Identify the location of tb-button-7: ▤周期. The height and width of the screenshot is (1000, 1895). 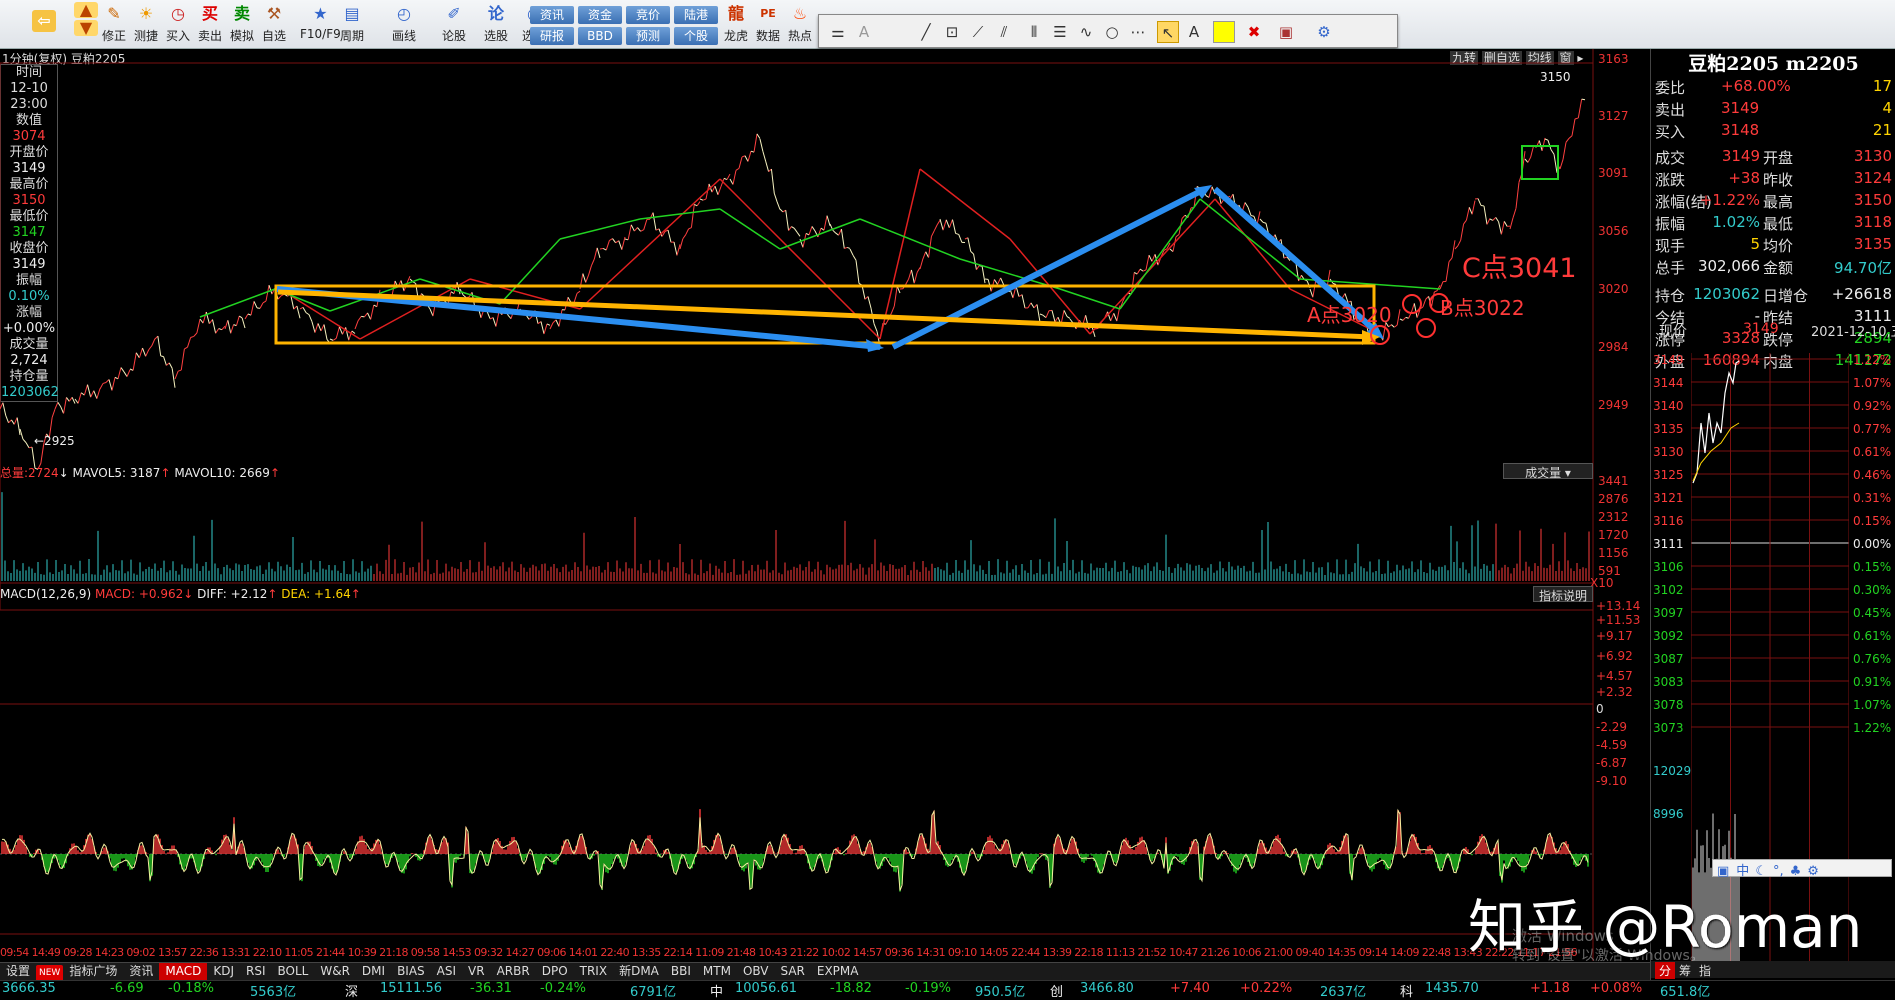
(352, 23).